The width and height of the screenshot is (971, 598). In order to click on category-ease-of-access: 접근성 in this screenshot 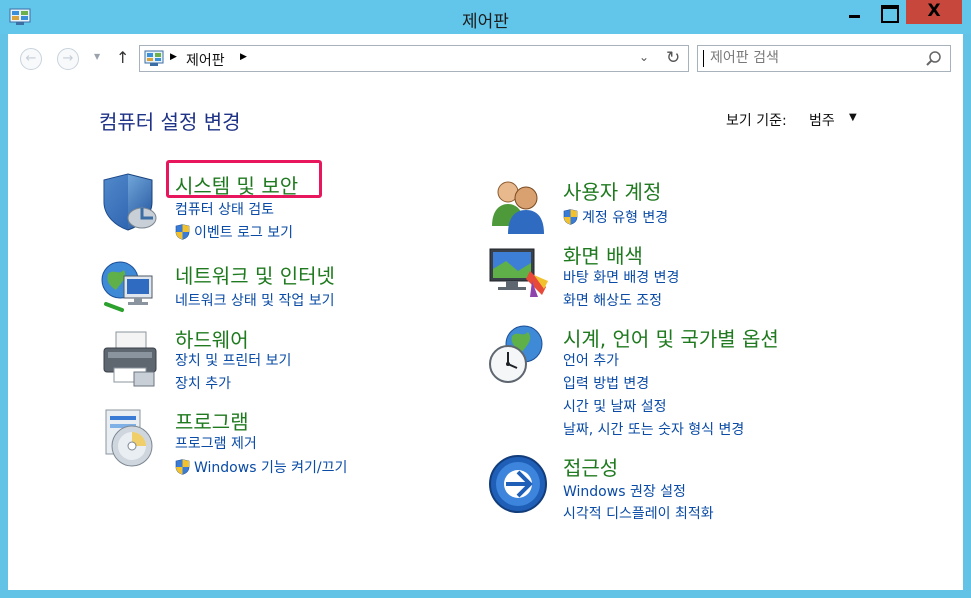, I will do `click(590, 466)`.